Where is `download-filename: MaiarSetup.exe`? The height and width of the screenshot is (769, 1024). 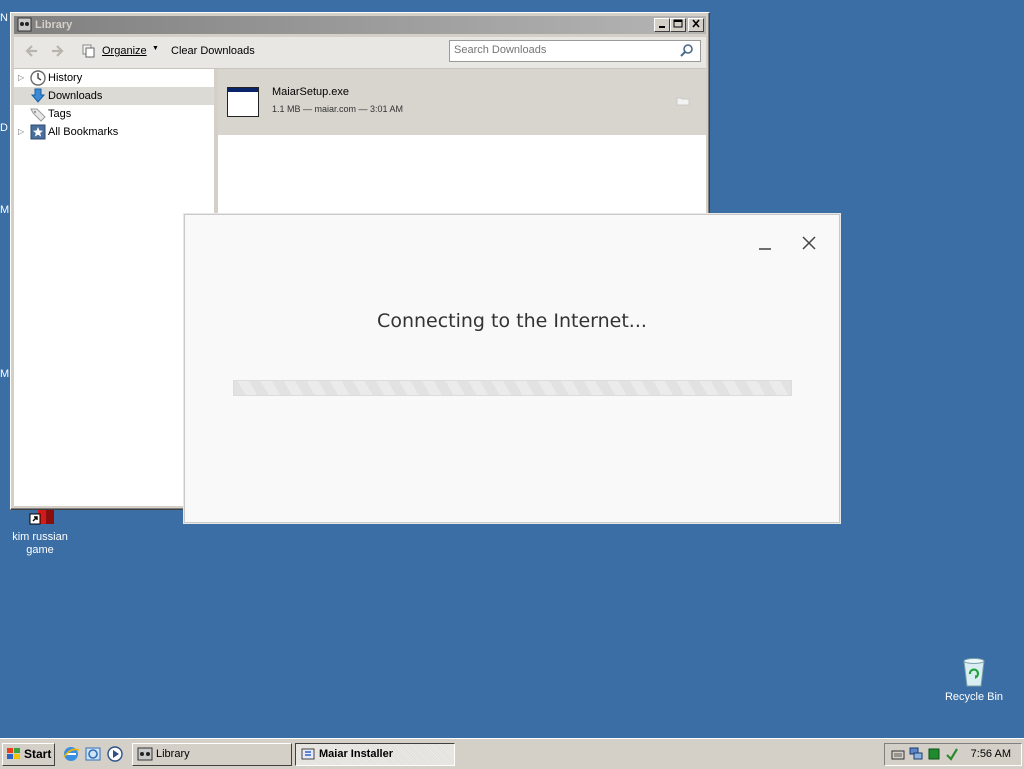 download-filename: MaiarSetup.exe is located at coordinates (311, 92).